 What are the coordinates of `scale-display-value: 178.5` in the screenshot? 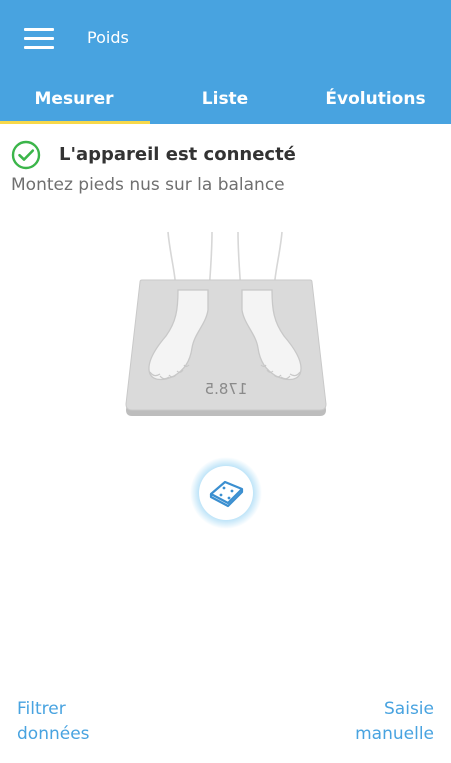 It's located at (226, 389).